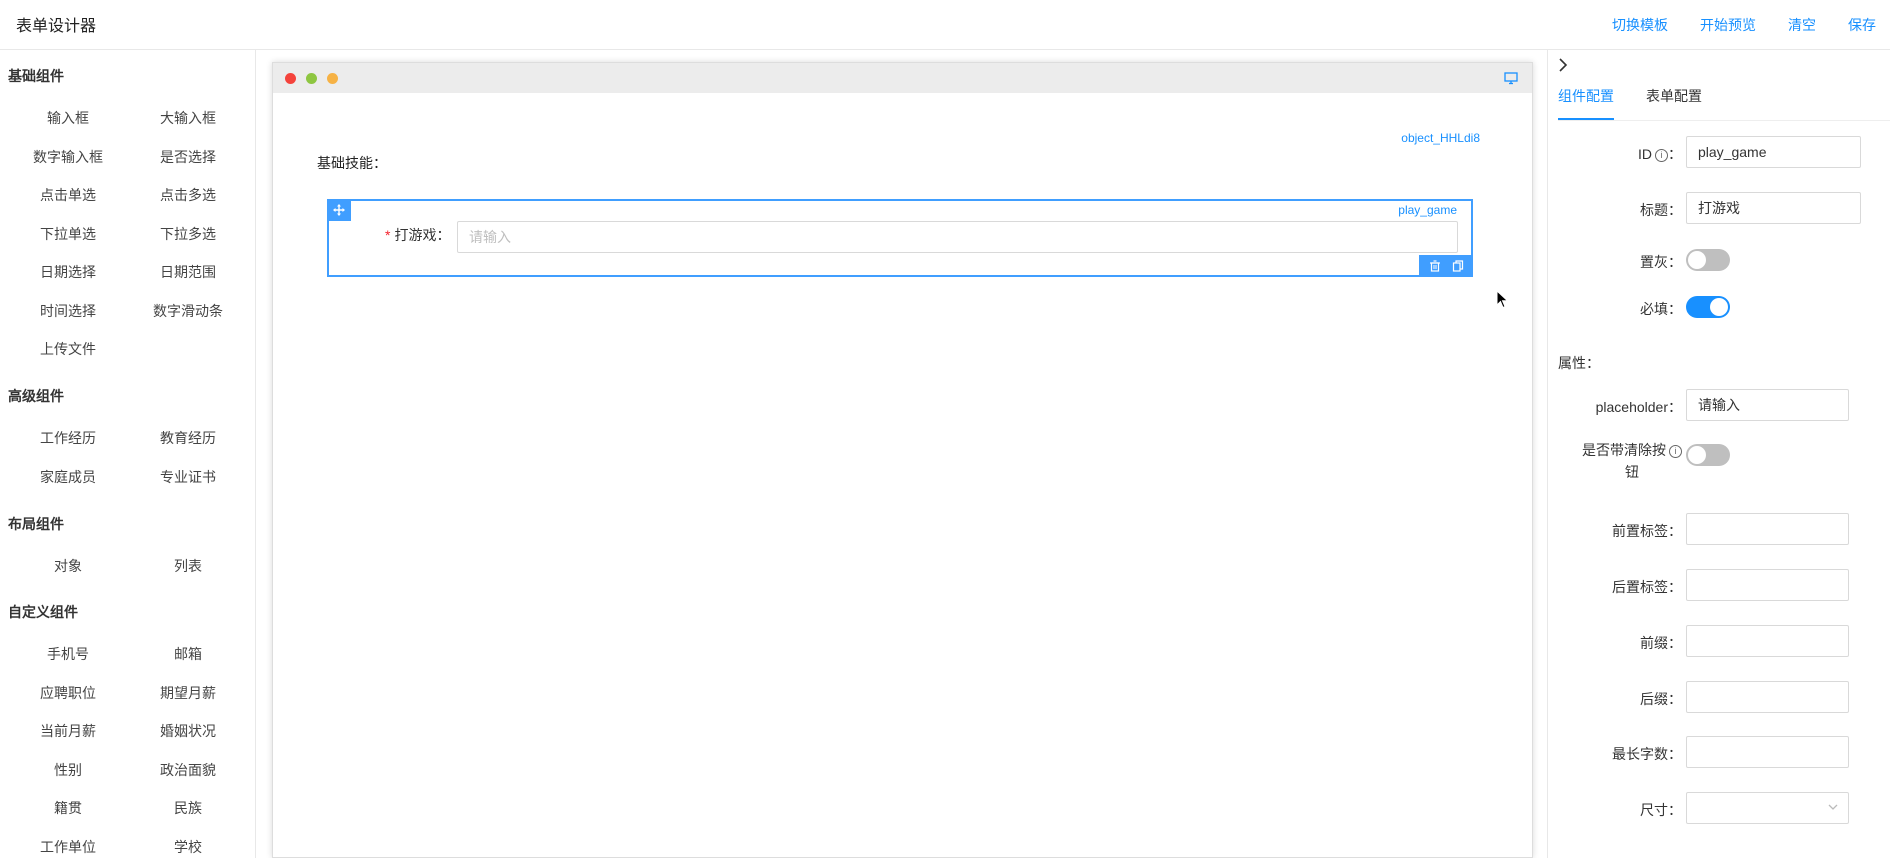  Describe the element at coordinates (188, 157) in the screenshot. I see `palette-component: 是否选择` at that location.